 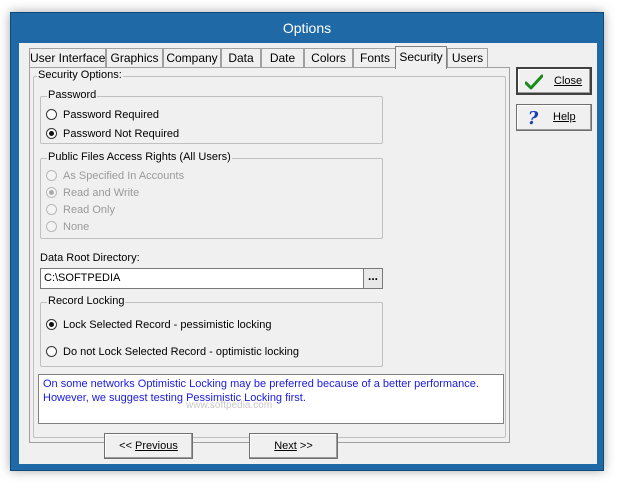 I want to click on help-button: ? Help, so click(x=554, y=117).